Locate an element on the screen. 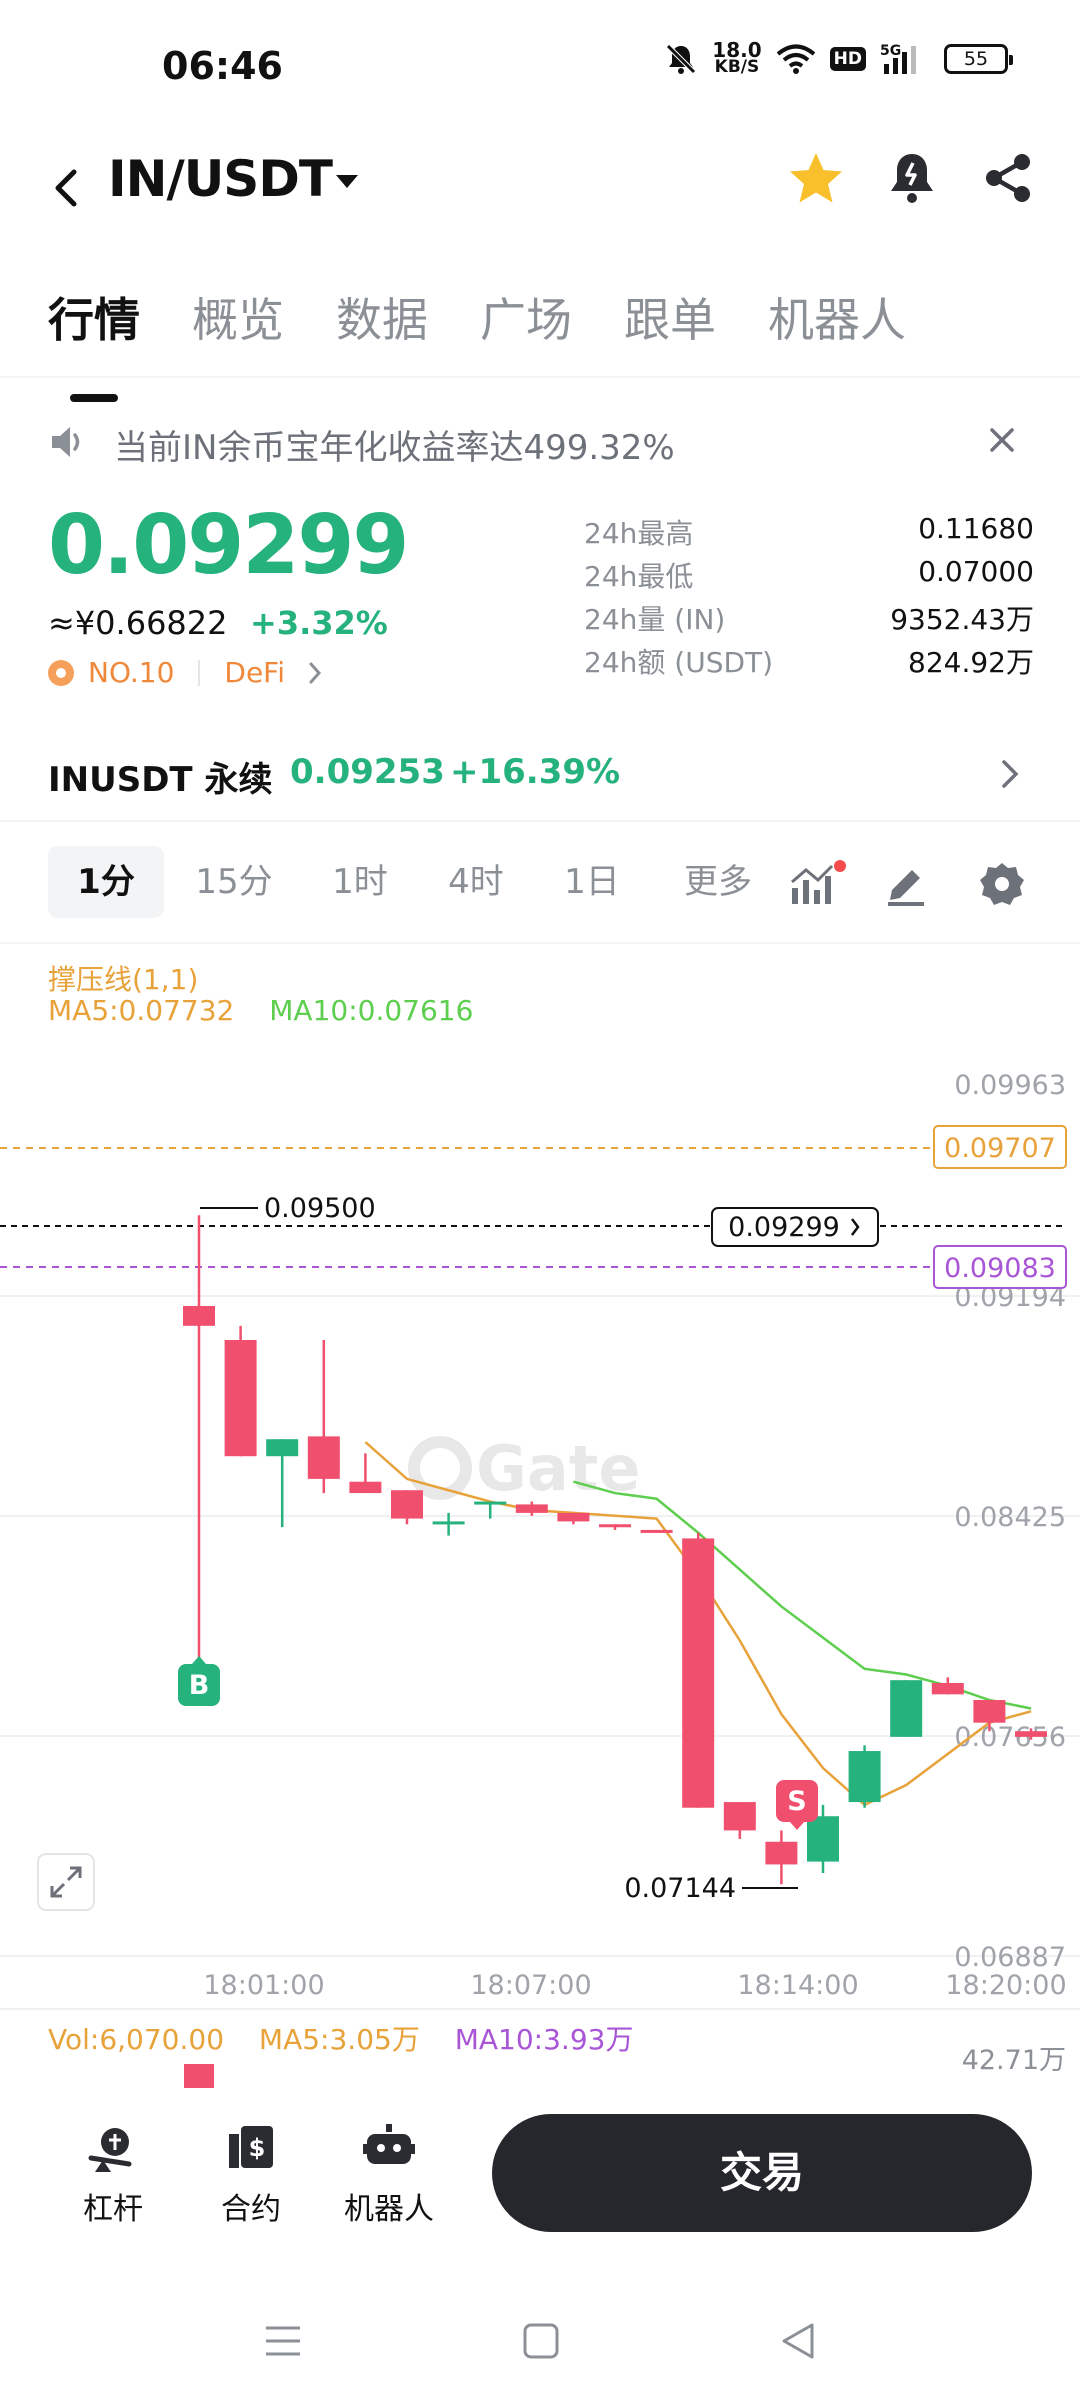  caret-down-icon is located at coordinates (347, 182).